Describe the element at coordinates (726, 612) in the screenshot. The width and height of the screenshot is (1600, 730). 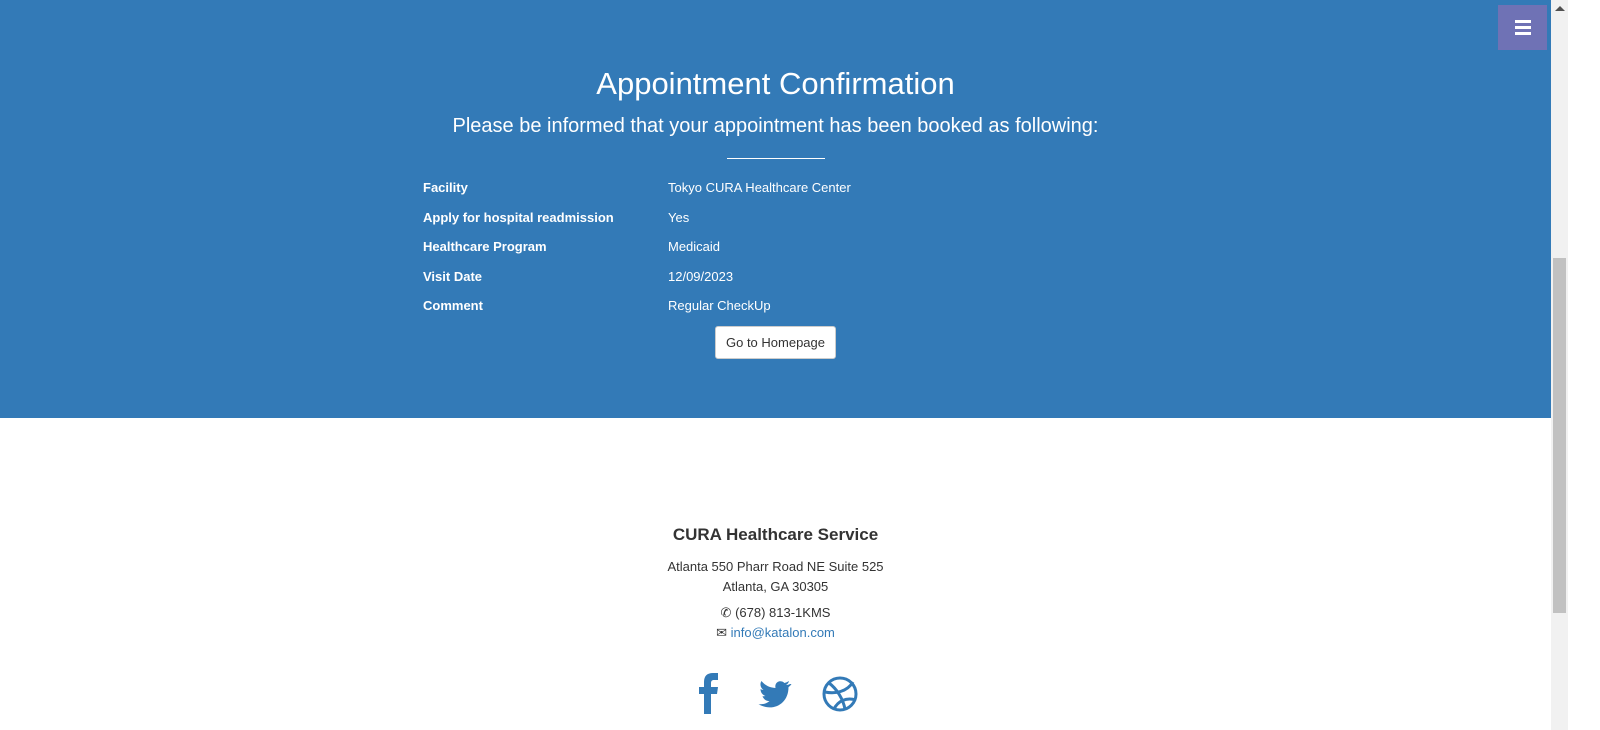
I see `phone-icon: ✆` at that location.